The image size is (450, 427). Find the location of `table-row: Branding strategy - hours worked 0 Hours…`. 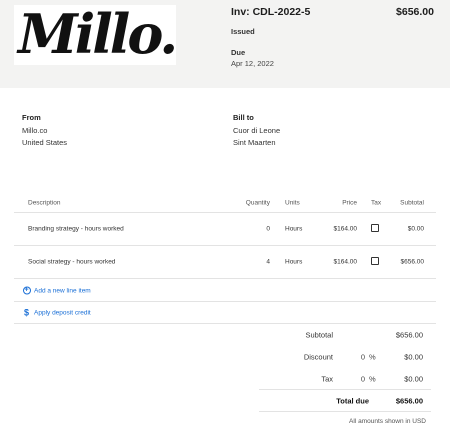

table-row: Branding strategy - hours worked 0 Hours… is located at coordinates (225, 229).